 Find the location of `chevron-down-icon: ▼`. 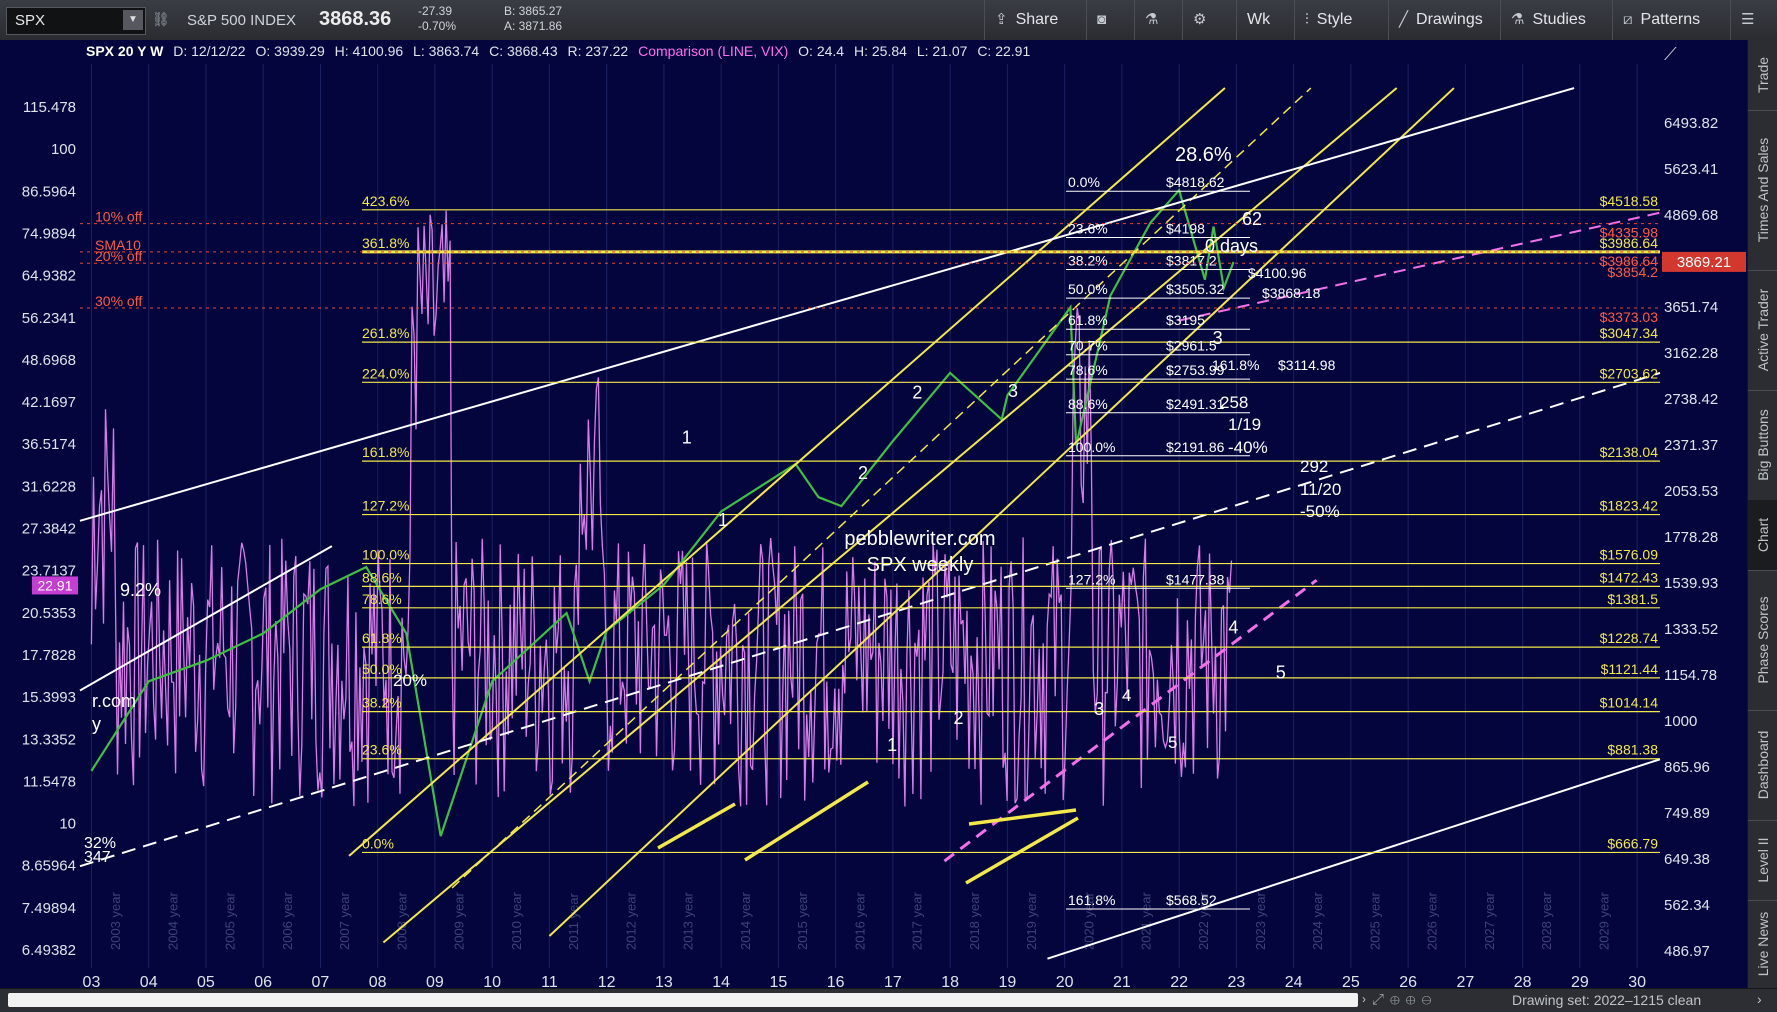

chevron-down-icon: ▼ is located at coordinates (133, 20).